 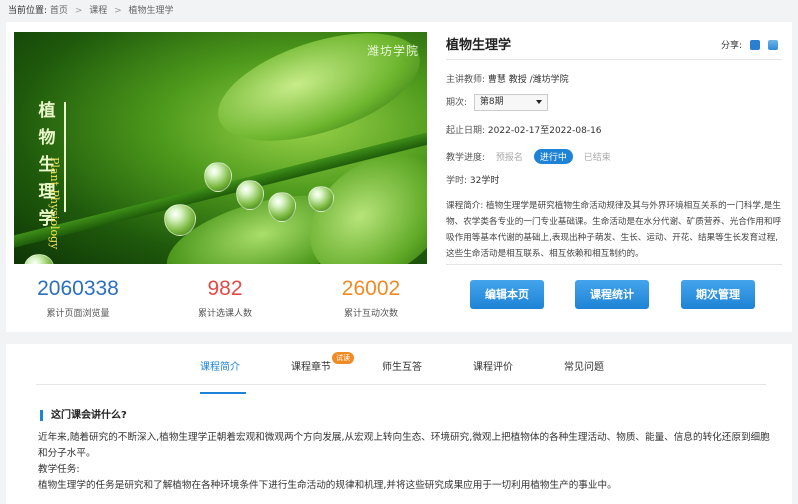 What do you see at coordinates (466, 131) in the screenshot?
I see `date-label: 起止日期:` at bounding box center [466, 131].